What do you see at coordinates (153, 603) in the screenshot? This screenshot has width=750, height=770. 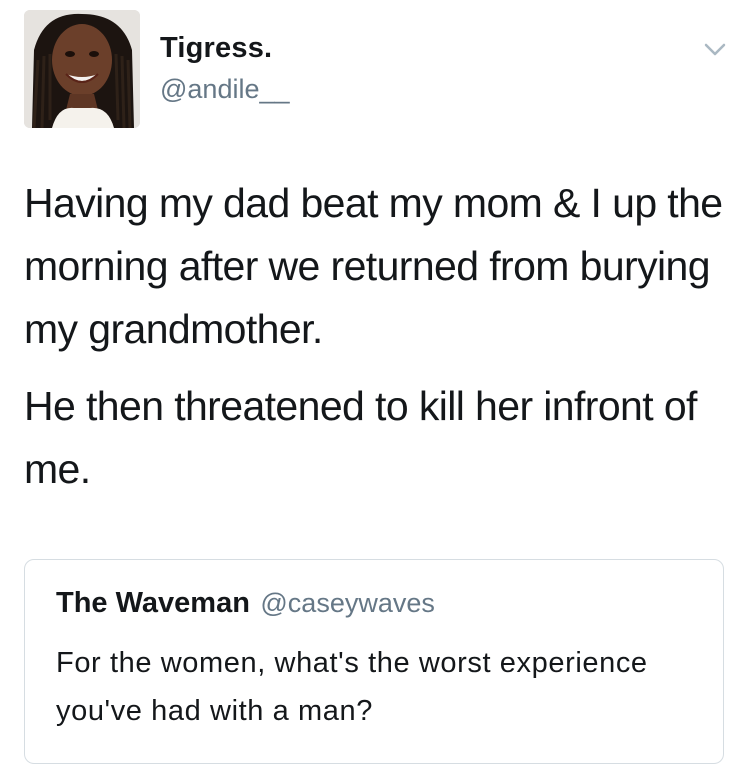 I see `quoted-display-name: The Waveman` at bounding box center [153, 603].